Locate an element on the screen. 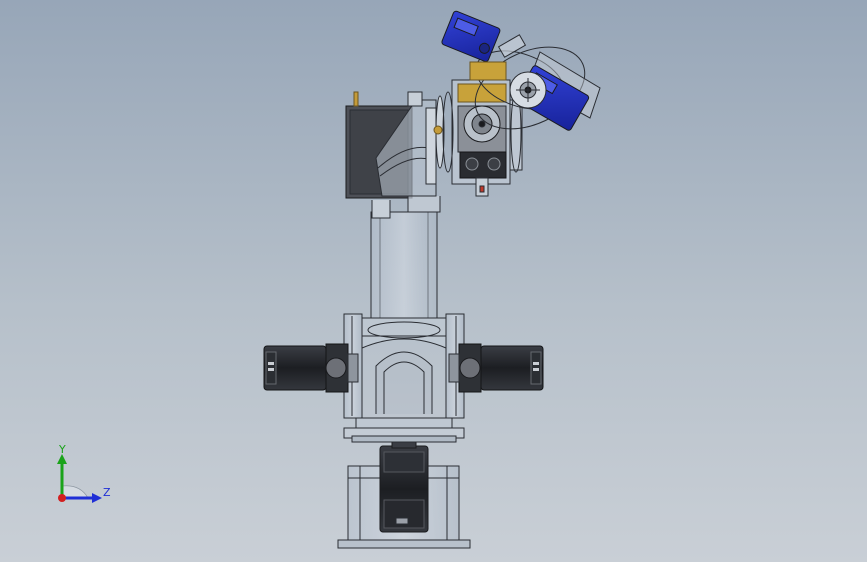 This screenshot has width=867, height=562. elbow-assembly is located at coordinates (395, 155).